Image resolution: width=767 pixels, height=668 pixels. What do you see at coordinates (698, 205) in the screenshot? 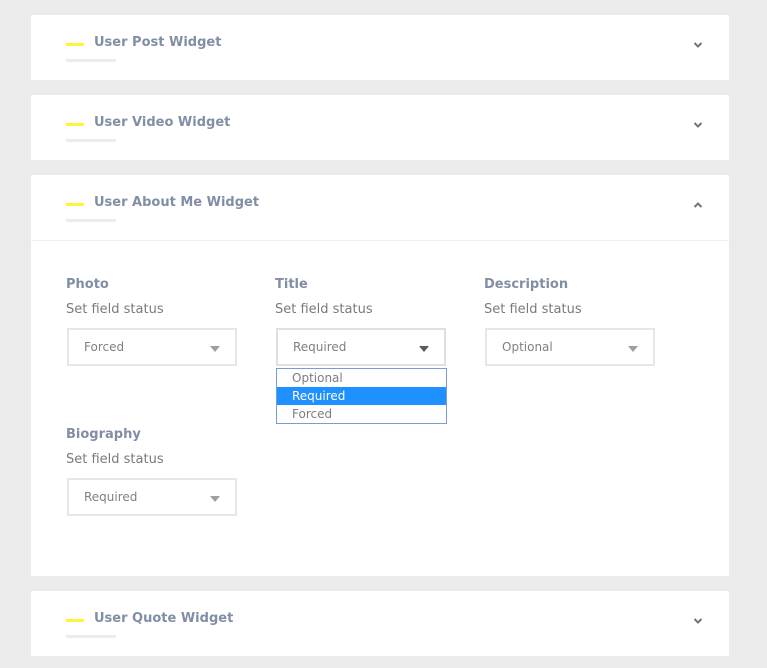
I see `chevron-up-icon` at bounding box center [698, 205].